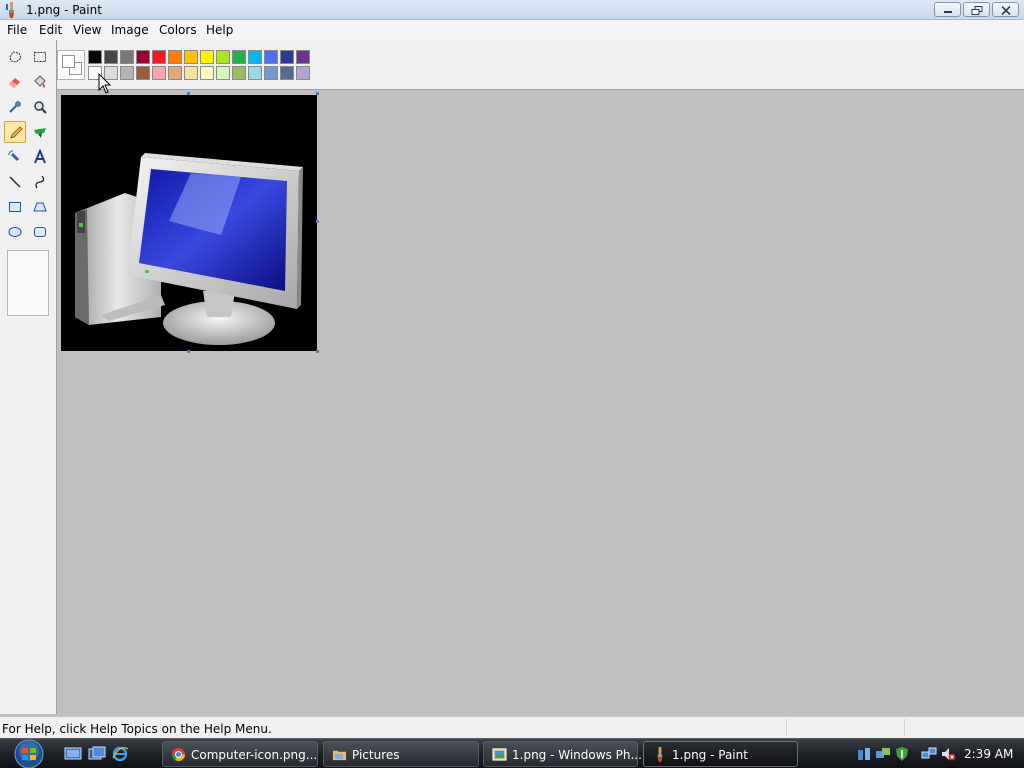 The height and width of the screenshot is (768, 1024). I want to click on text-tool, so click(40, 157).